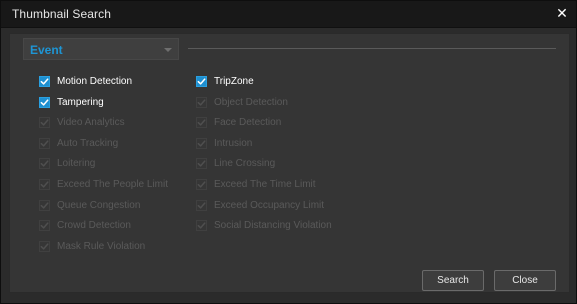 This screenshot has height=304, width=577. What do you see at coordinates (46, 50) in the screenshot?
I see `filter-type-value: Event` at bounding box center [46, 50].